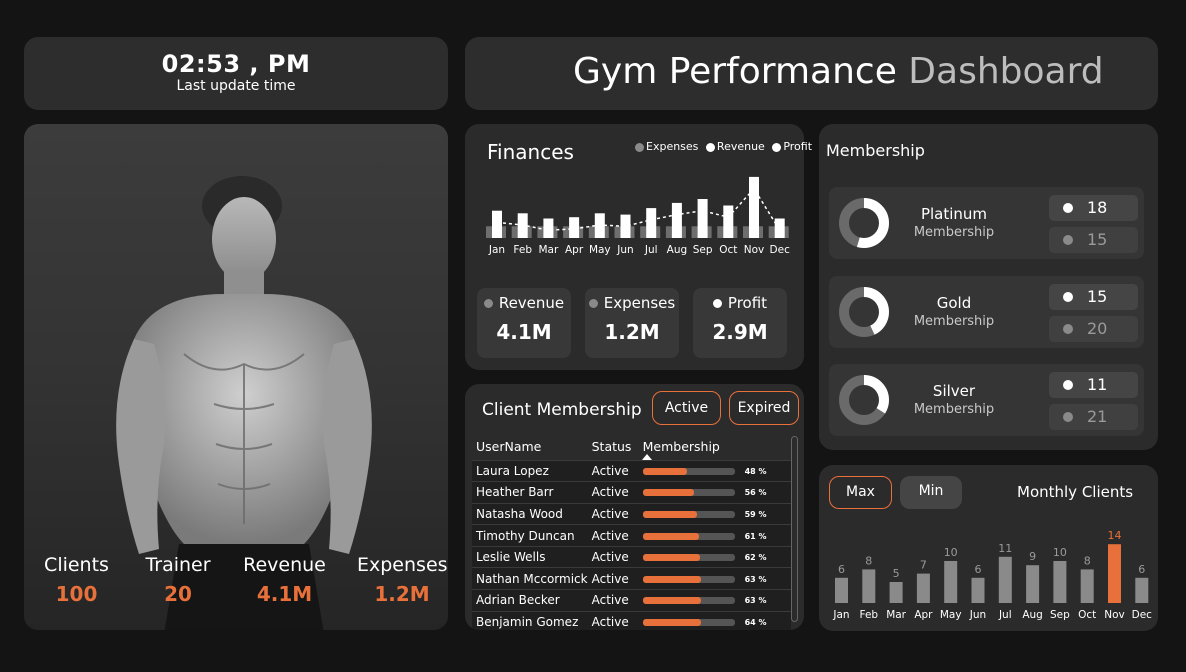 This screenshot has height=672, width=1186. Describe the element at coordinates (755, 623) in the screenshot. I see `membership-pct: 64 %` at that location.